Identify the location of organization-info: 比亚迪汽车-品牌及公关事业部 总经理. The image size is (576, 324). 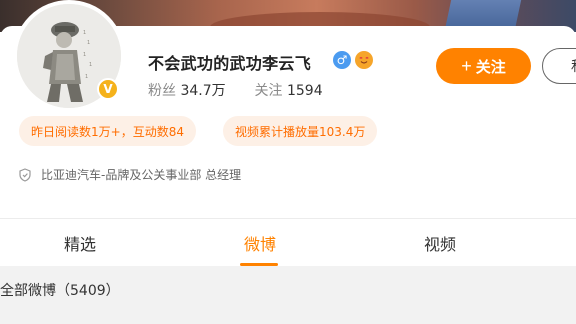
(130, 174).